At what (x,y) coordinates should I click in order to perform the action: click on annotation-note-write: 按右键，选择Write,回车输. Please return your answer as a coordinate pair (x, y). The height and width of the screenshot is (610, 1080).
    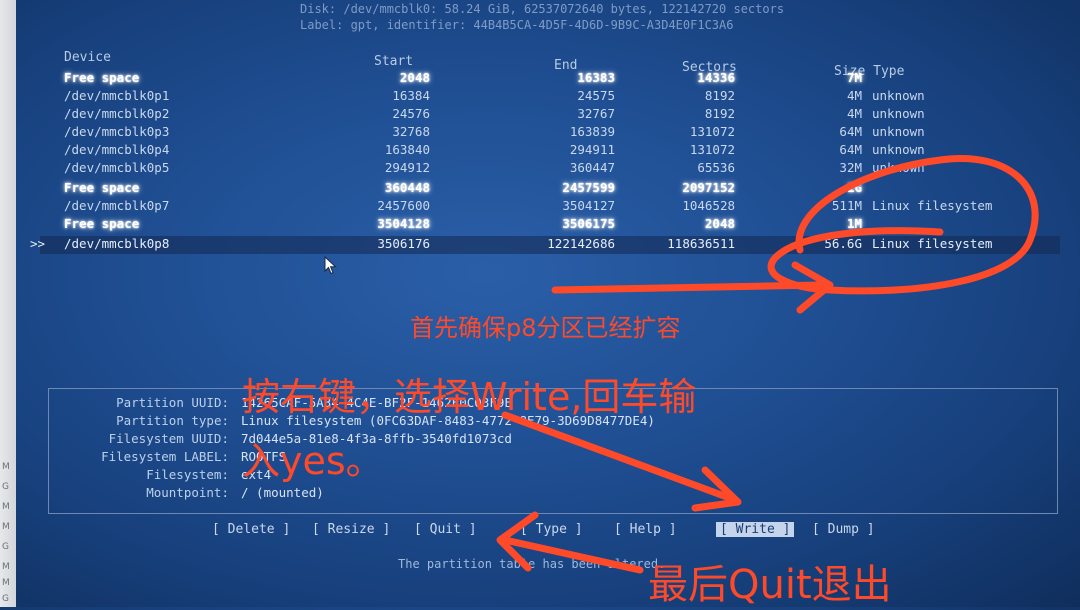
    Looking at the image, I should click on (469, 397).